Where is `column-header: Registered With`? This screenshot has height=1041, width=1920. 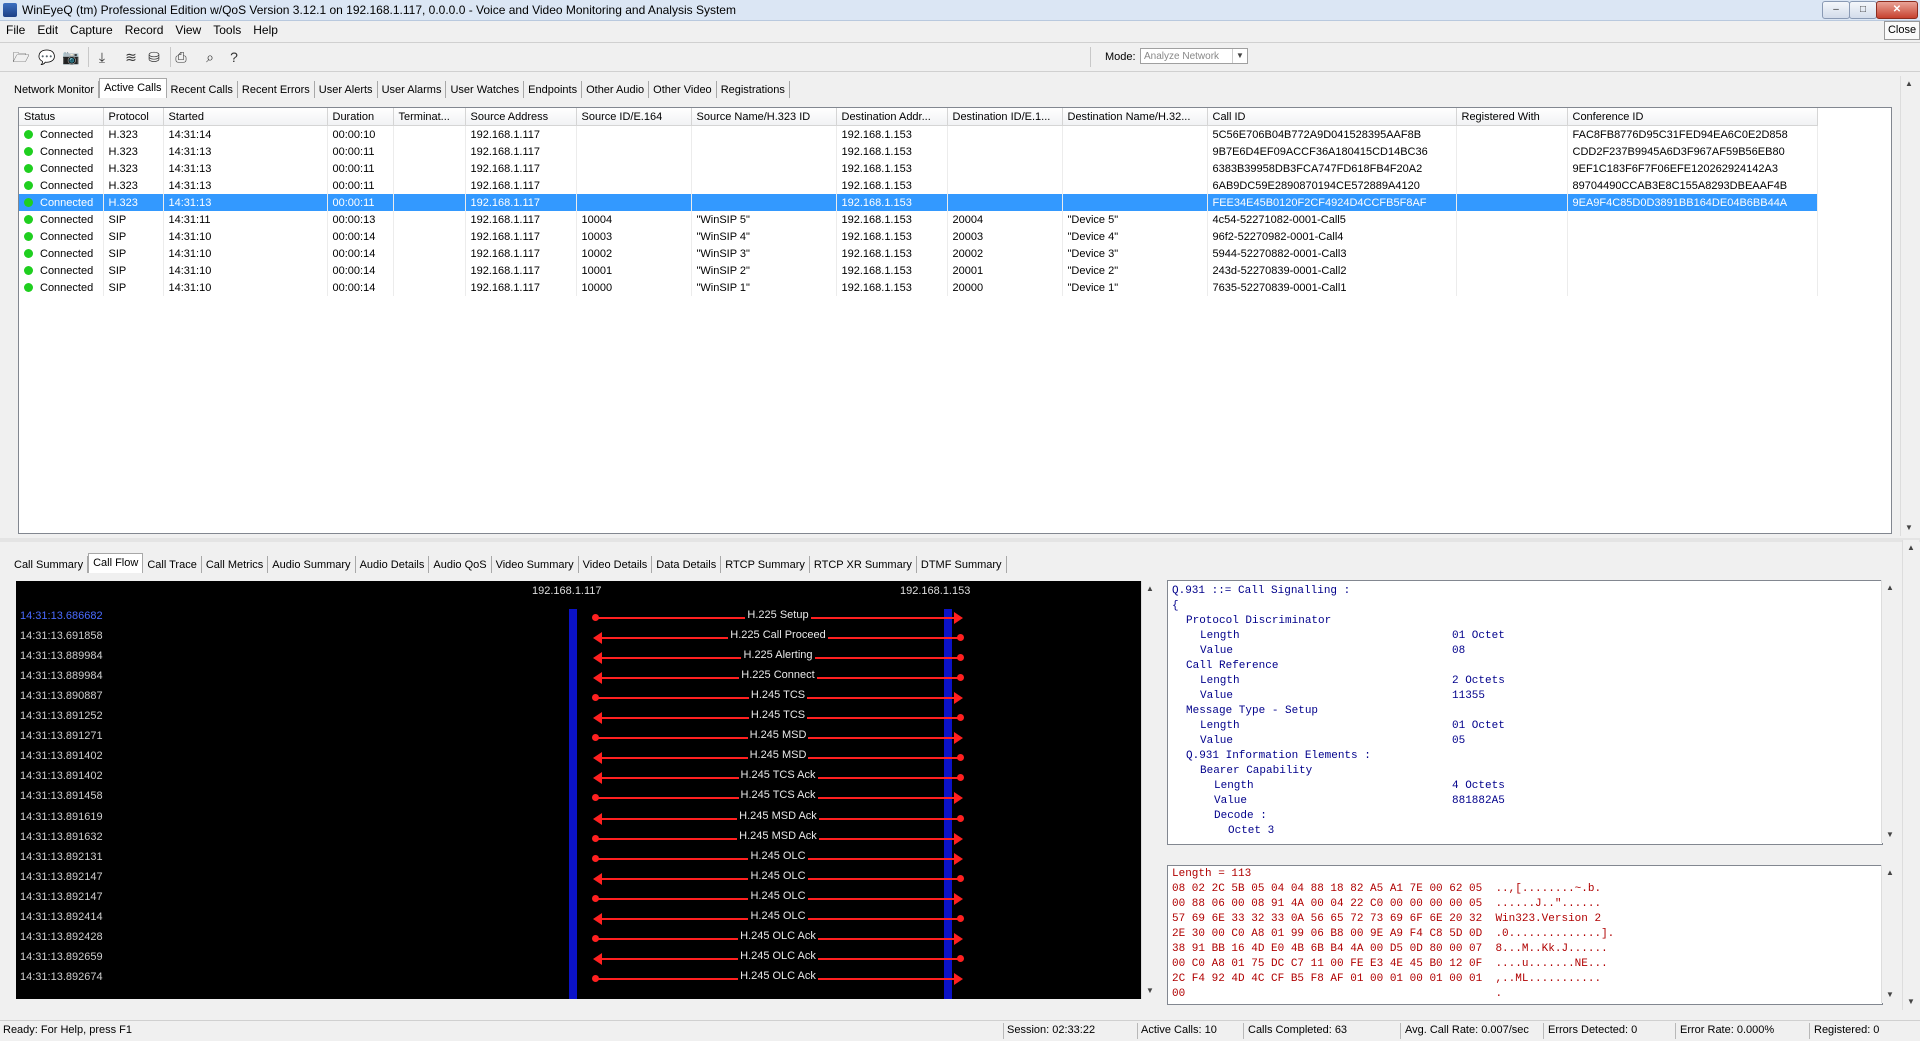 column-header: Registered With is located at coordinates (1512, 117).